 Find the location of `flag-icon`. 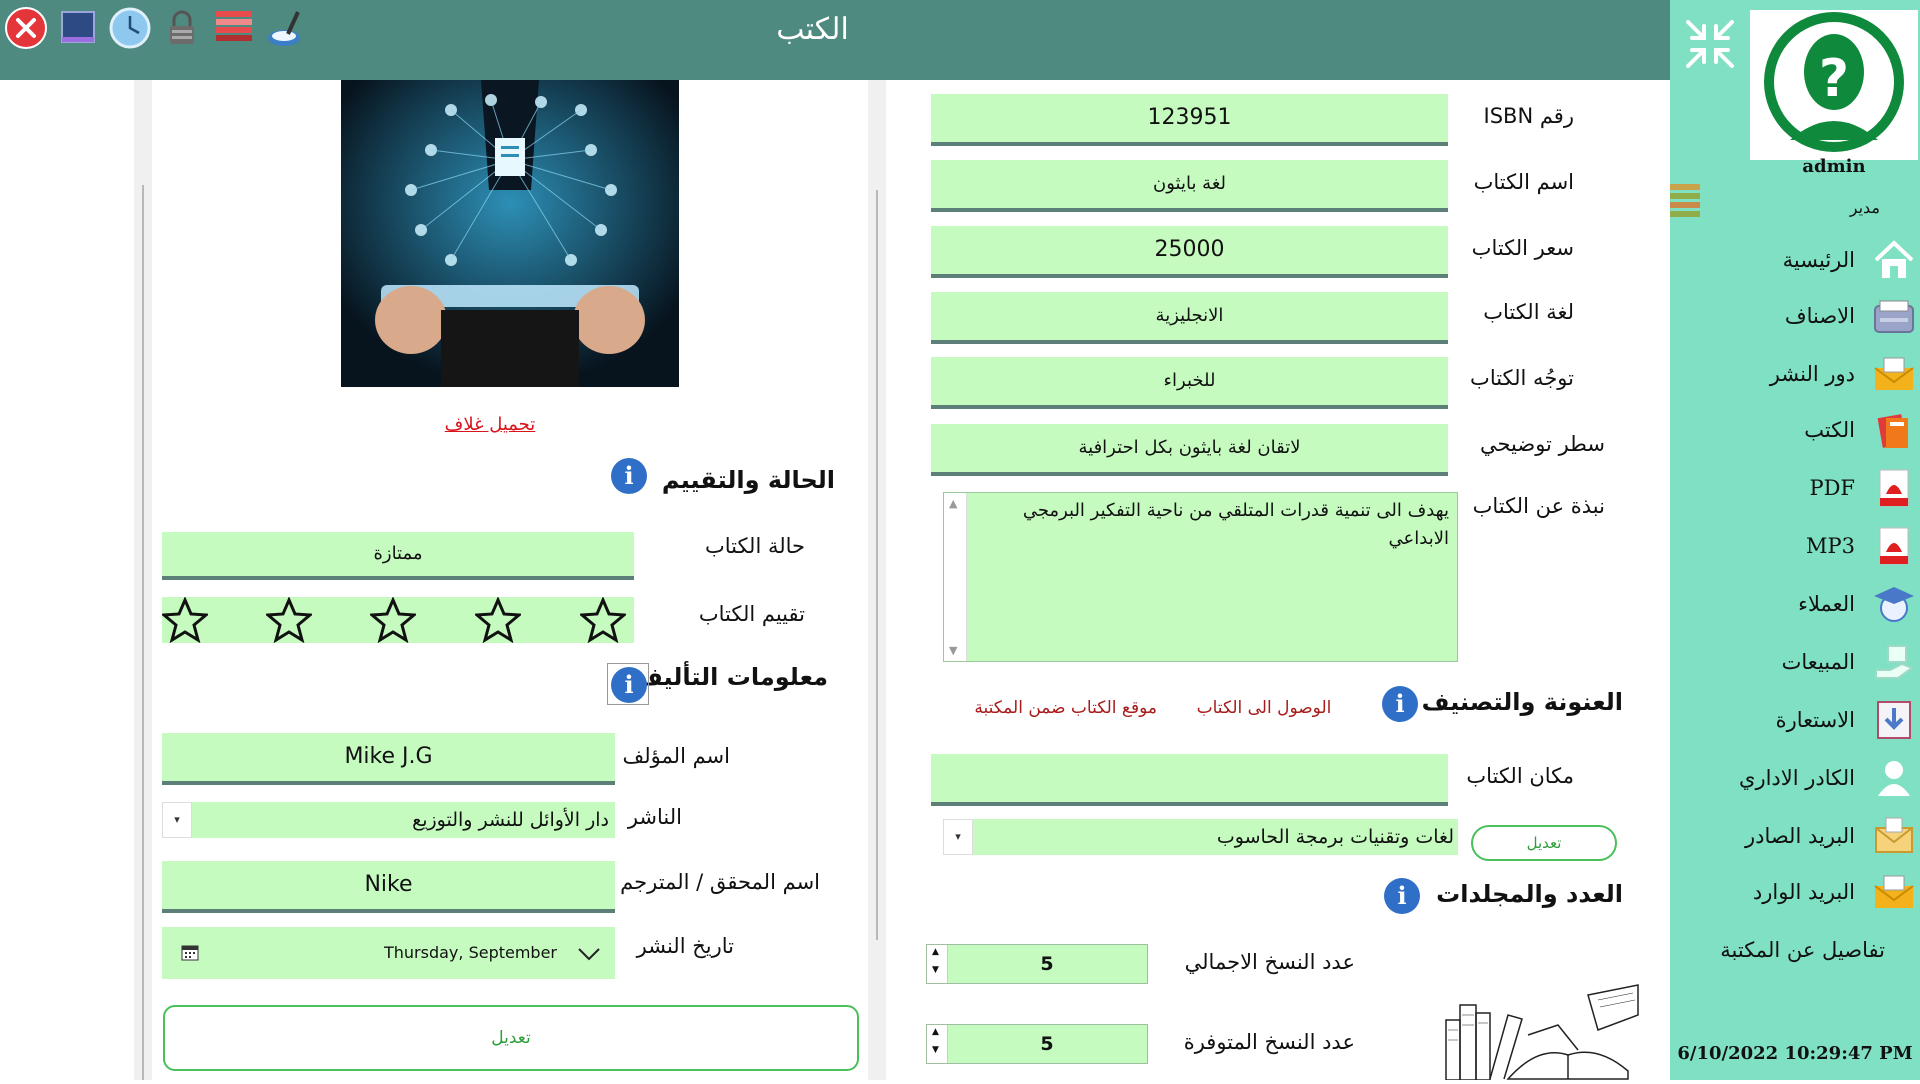

flag-icon is located at coordinates (234, 28).